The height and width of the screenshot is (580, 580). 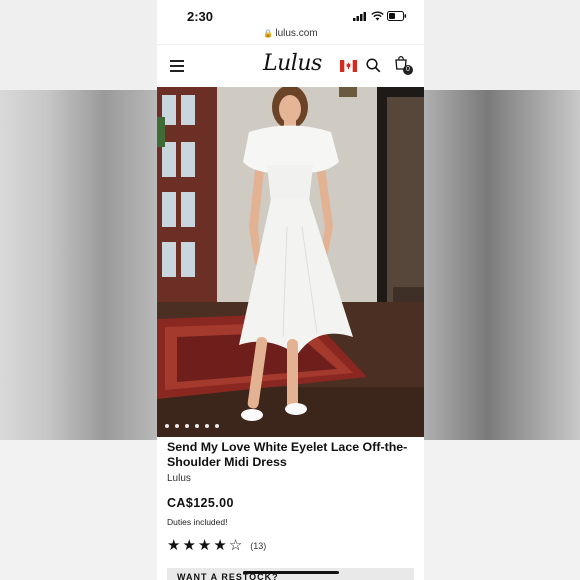 What do you see at coordinates (268, 33) in the screenshot?
I see `lock-icon: 🔒` at bounding box center [268, 33].